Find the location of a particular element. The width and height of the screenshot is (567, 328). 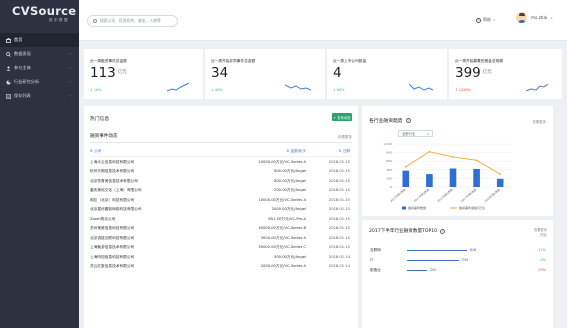

x-tick-label: 2017年第4季度 is located at coordinates (469, 196).